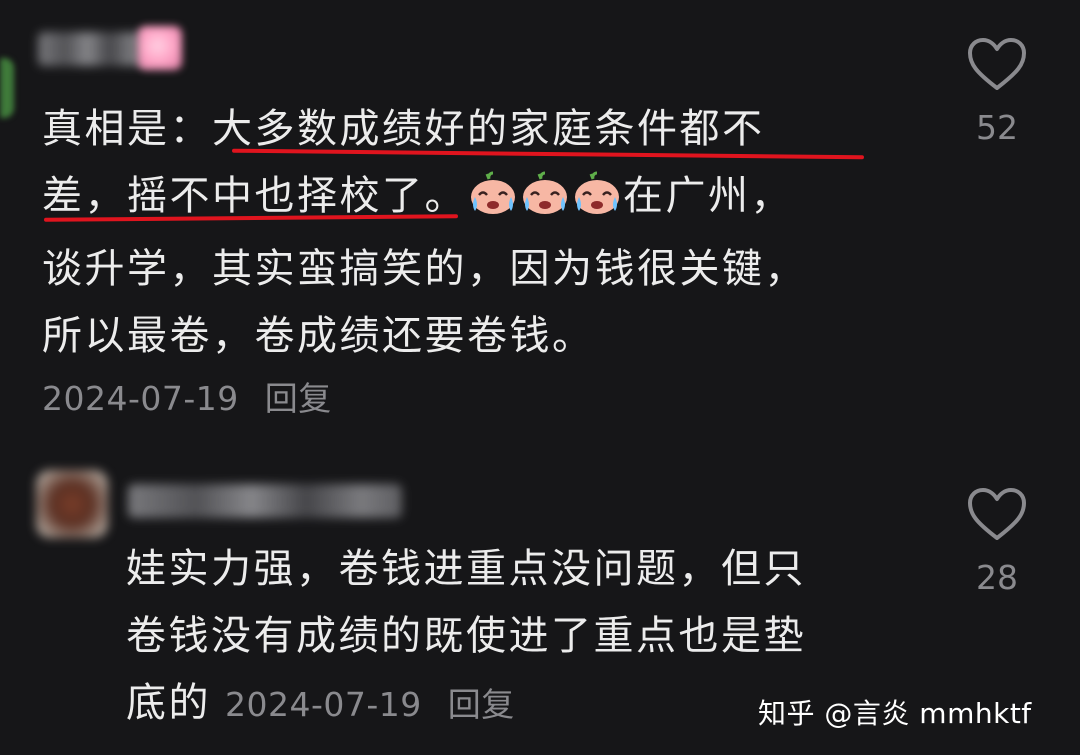 Image resolution: width=1080 pixels, height=755 pixels. What do you see at coordinates (466, 636) in the screenshot?
I see `comment-text: 卷钱没有成绩的既使进了重点也是垫` at bounding box center [466, 636].